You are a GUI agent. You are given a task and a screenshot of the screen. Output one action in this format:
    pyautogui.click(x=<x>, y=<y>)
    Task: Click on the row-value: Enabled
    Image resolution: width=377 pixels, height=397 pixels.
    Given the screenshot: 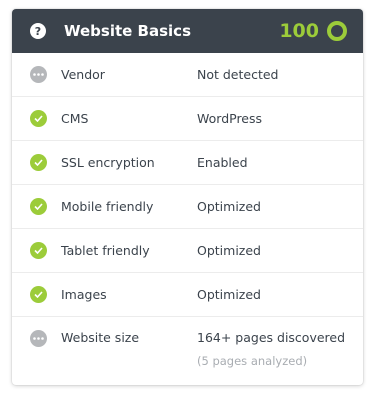 What is the action you would take?
    pyautogui.click(x=222, y=162)
    